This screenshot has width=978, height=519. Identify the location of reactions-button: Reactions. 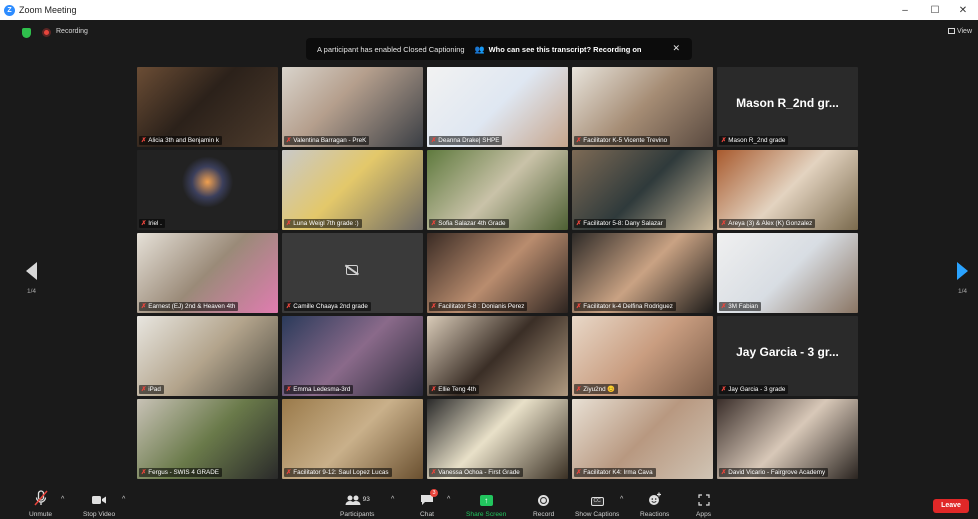
(654, 503).